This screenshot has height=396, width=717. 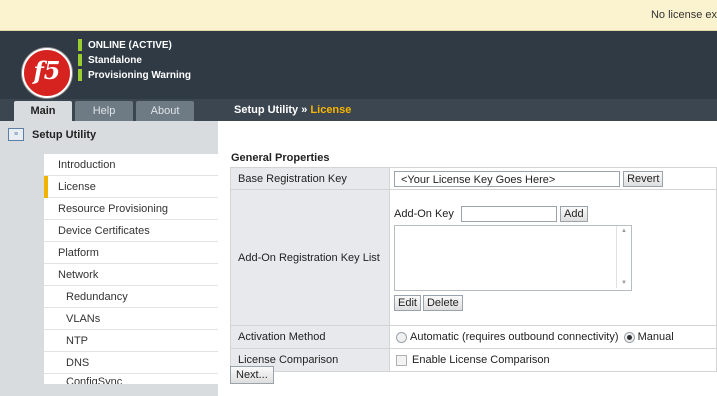 I want to click on section-title: General Properties, so click(x=280, y=158).